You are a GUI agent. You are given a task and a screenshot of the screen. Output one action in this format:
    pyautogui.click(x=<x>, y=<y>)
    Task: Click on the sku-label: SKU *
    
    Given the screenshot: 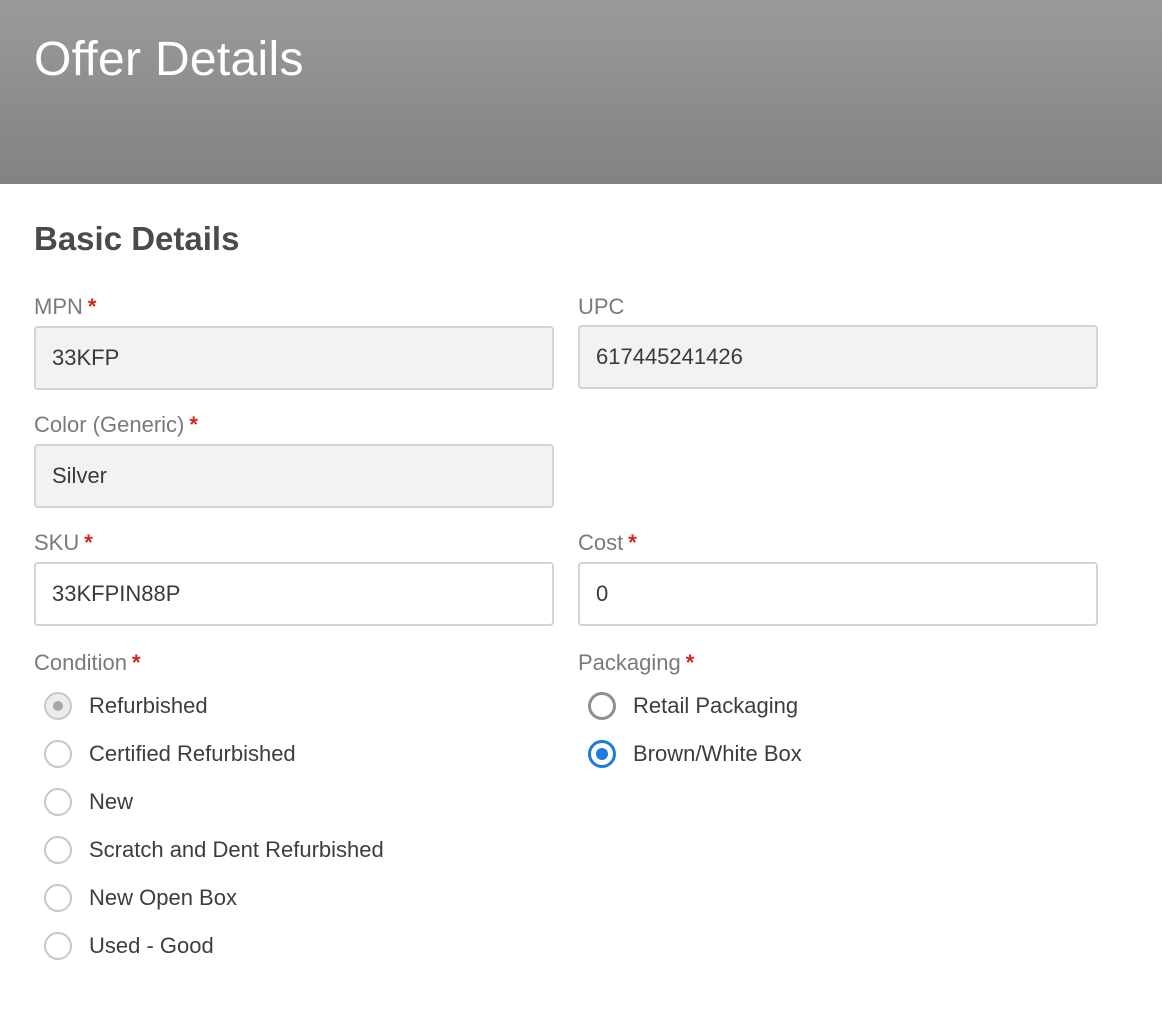 What is the action you would take?
    pyautogui.click(x=63, y=543)
    